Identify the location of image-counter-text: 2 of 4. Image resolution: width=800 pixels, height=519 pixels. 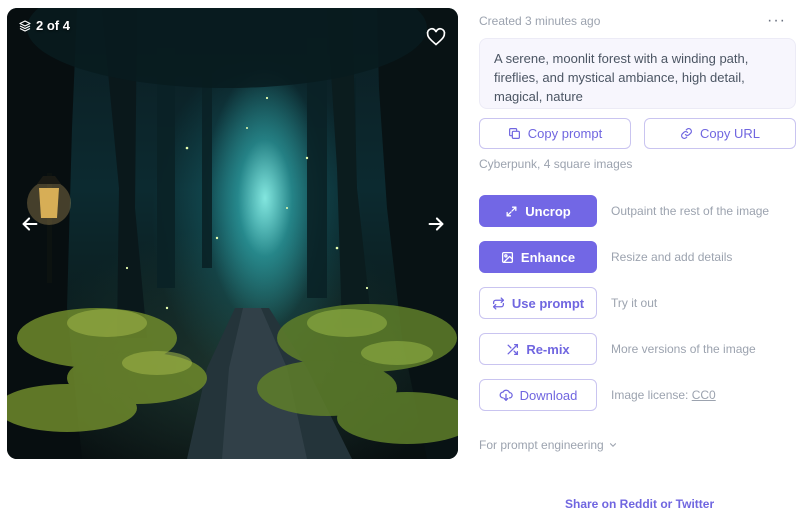
(53, 25).